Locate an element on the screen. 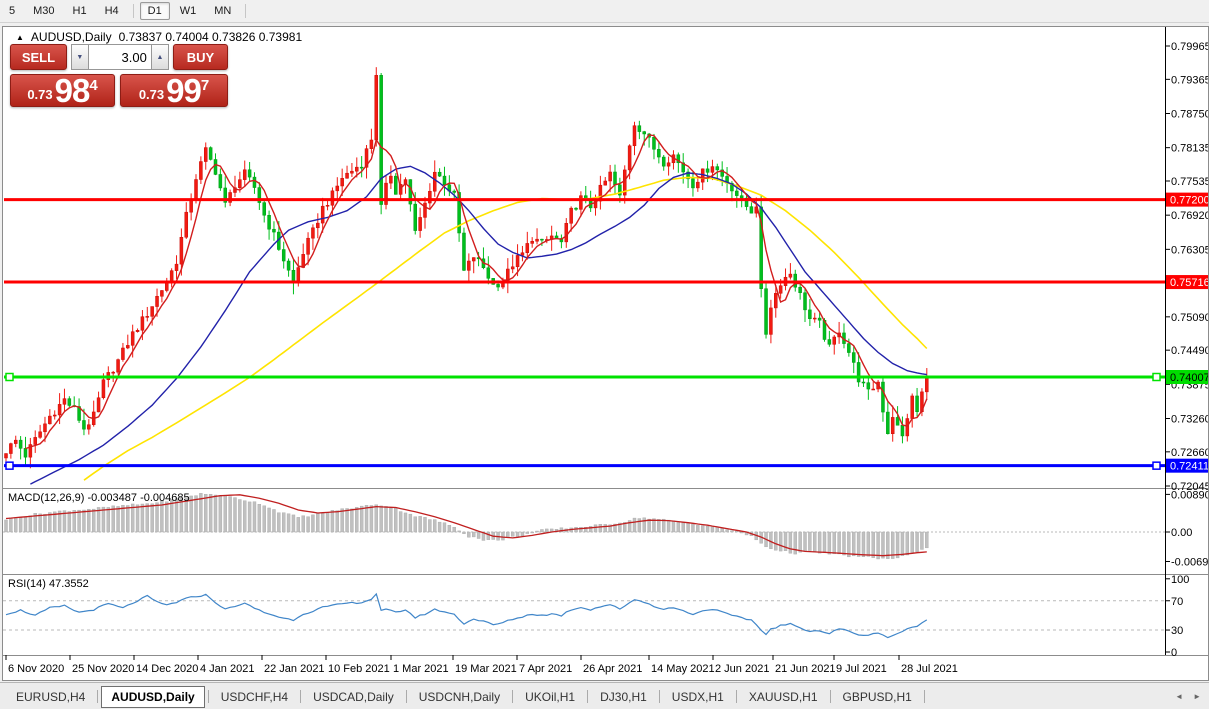 This screenshot has height=709, width=1209. volume-decrease-button: ▼ is located at coordinates (80, 57).